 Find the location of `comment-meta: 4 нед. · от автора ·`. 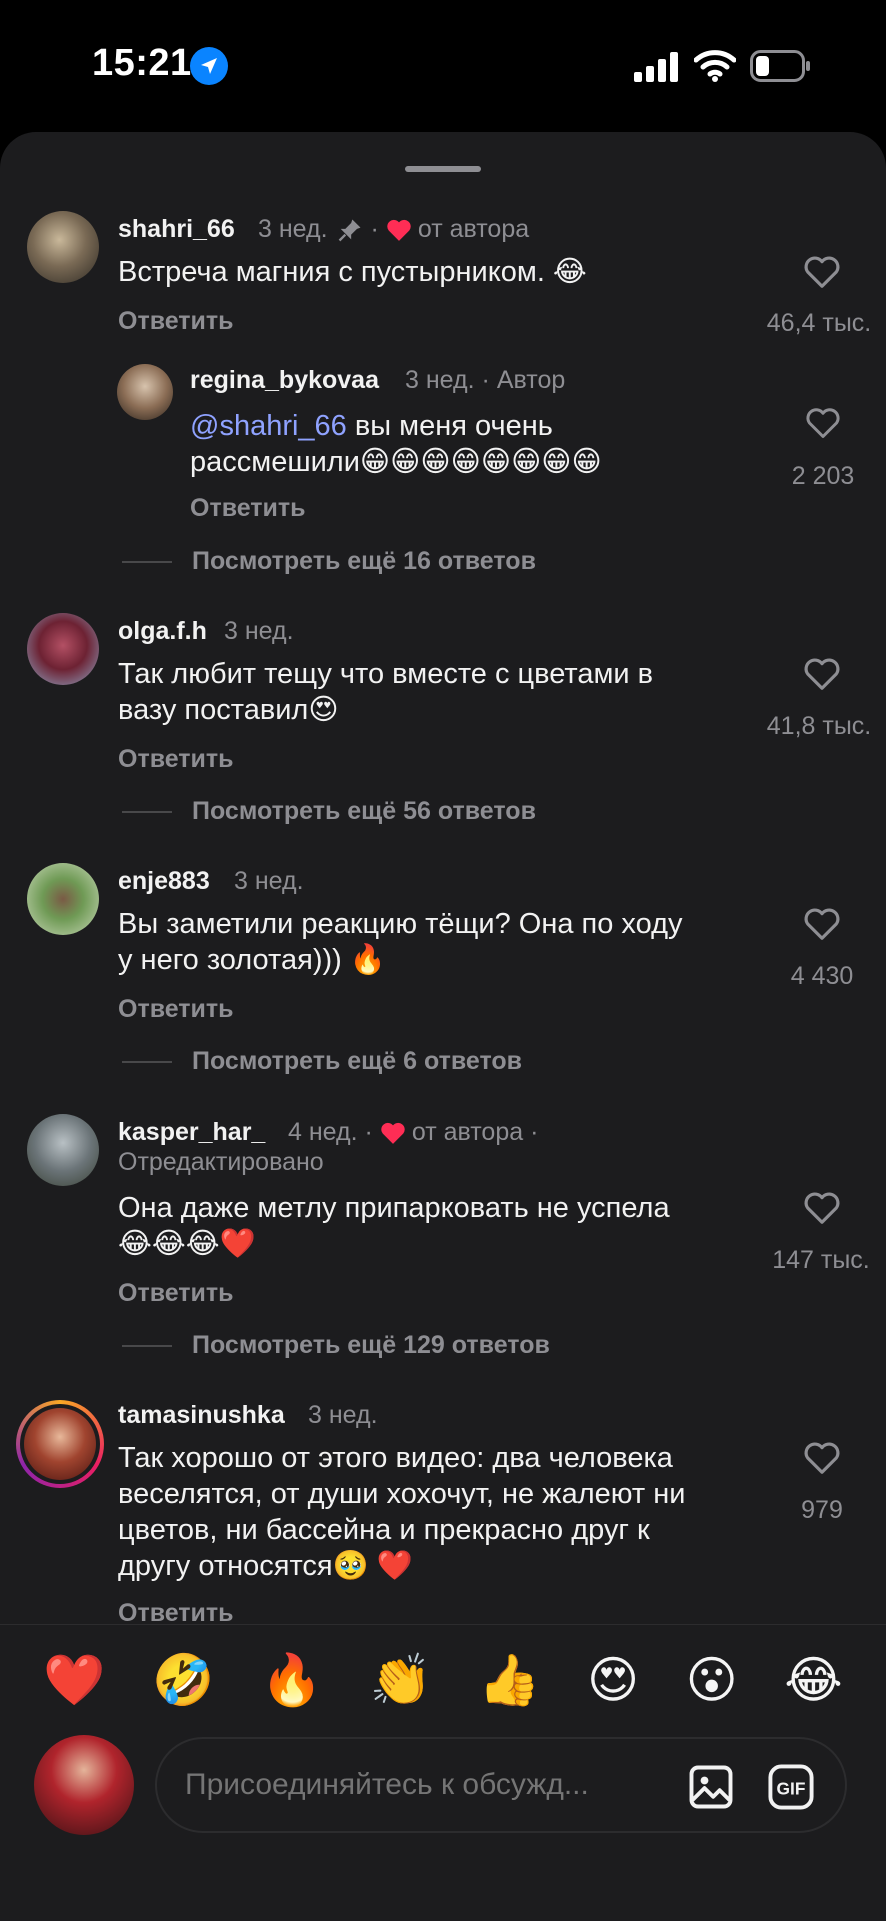

comment-meta: 4 нед. · от автора · is located at coordinates (416, 1132).